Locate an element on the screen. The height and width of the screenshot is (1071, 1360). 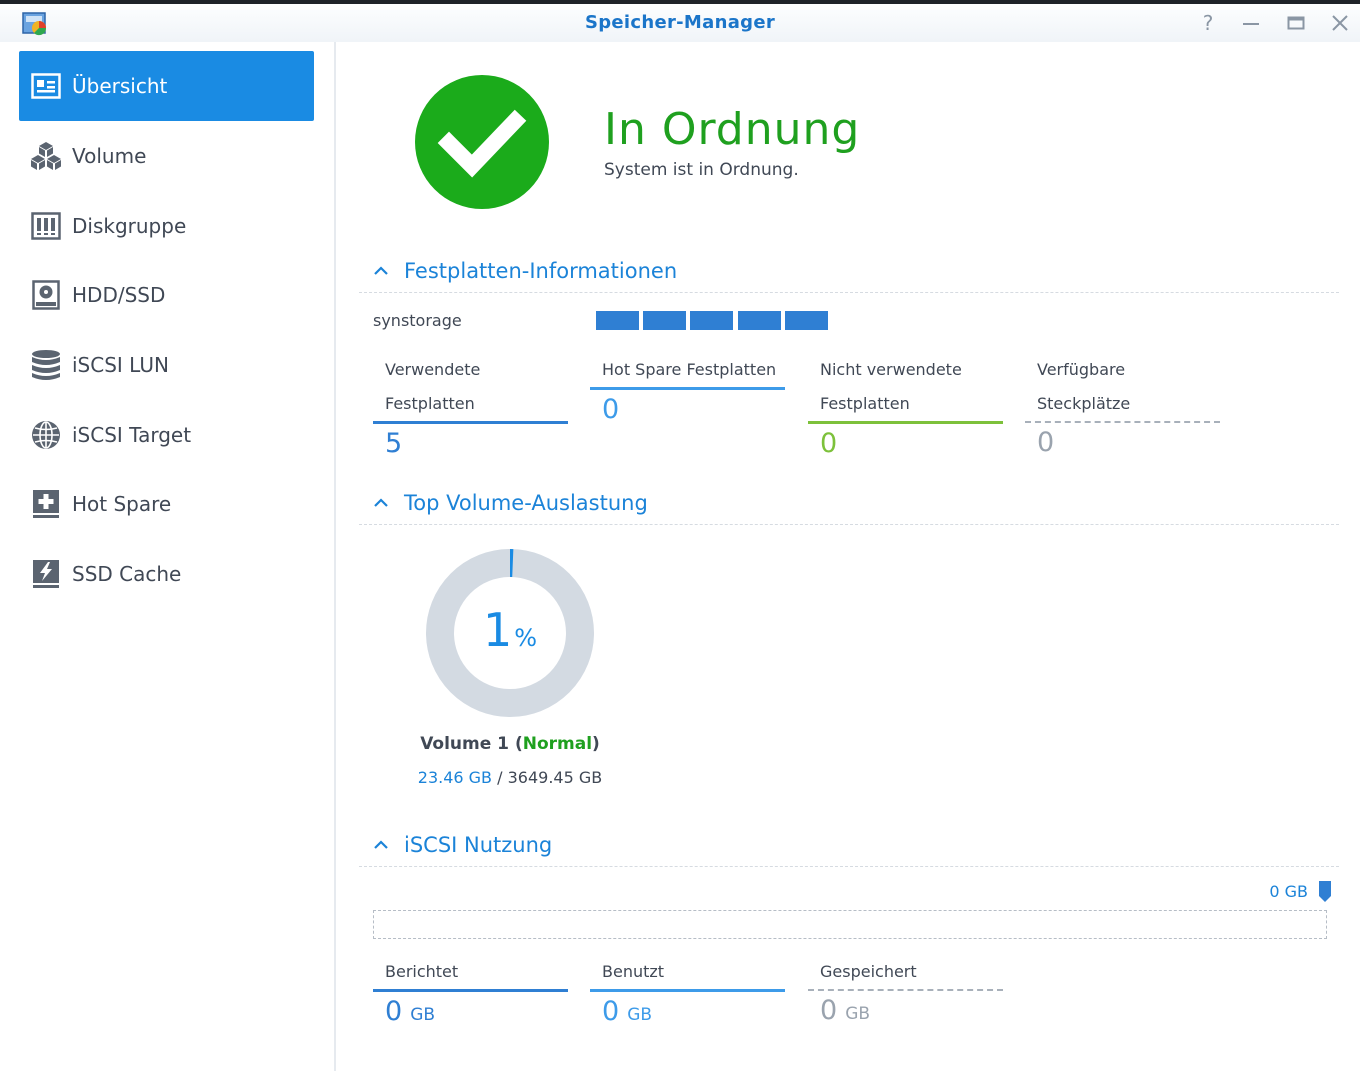
stat-iscsi-used: Benutzt 0 GB is located at coordinates (687, 995).